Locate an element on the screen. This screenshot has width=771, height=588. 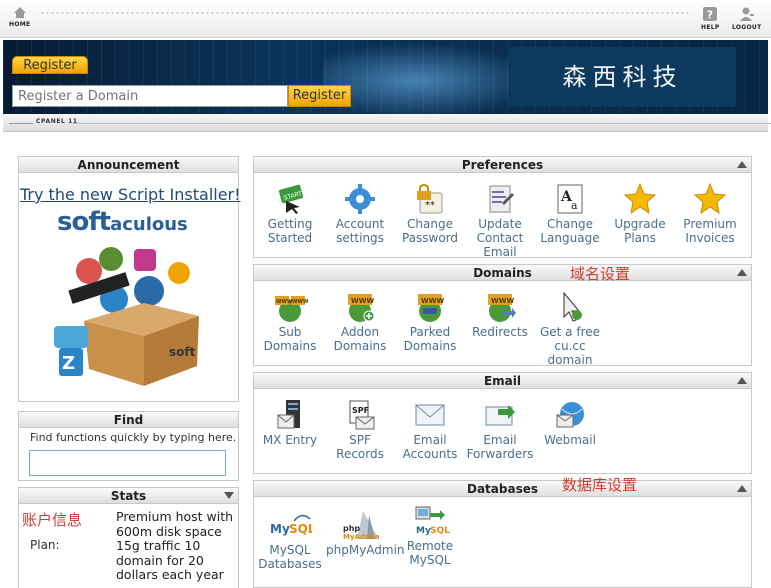
databases-title: Databases is located at coordinates (502, 489).